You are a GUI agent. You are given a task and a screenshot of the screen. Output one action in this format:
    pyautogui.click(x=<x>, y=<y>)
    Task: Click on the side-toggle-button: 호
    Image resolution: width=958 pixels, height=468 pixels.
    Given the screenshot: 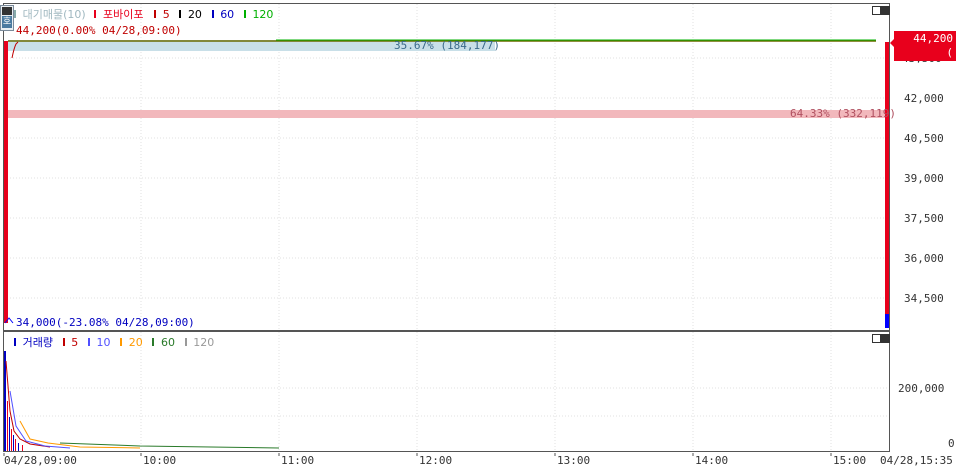 What is the action you would take?
    pyautogui.click(x=7, y=18)
    